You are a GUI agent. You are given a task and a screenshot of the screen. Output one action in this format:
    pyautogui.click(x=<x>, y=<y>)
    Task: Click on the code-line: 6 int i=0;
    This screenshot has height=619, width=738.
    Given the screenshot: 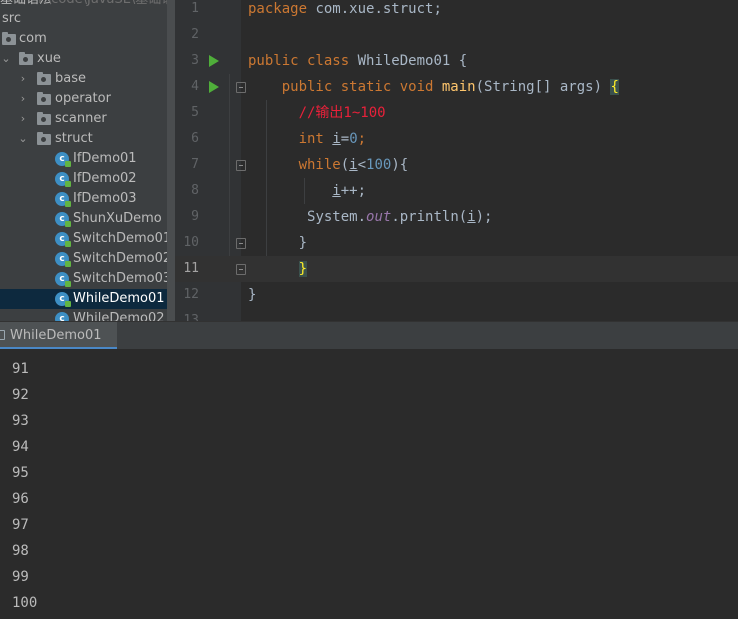 What is the action you would take?
    pyautogui.click(x=456, y=139)
    